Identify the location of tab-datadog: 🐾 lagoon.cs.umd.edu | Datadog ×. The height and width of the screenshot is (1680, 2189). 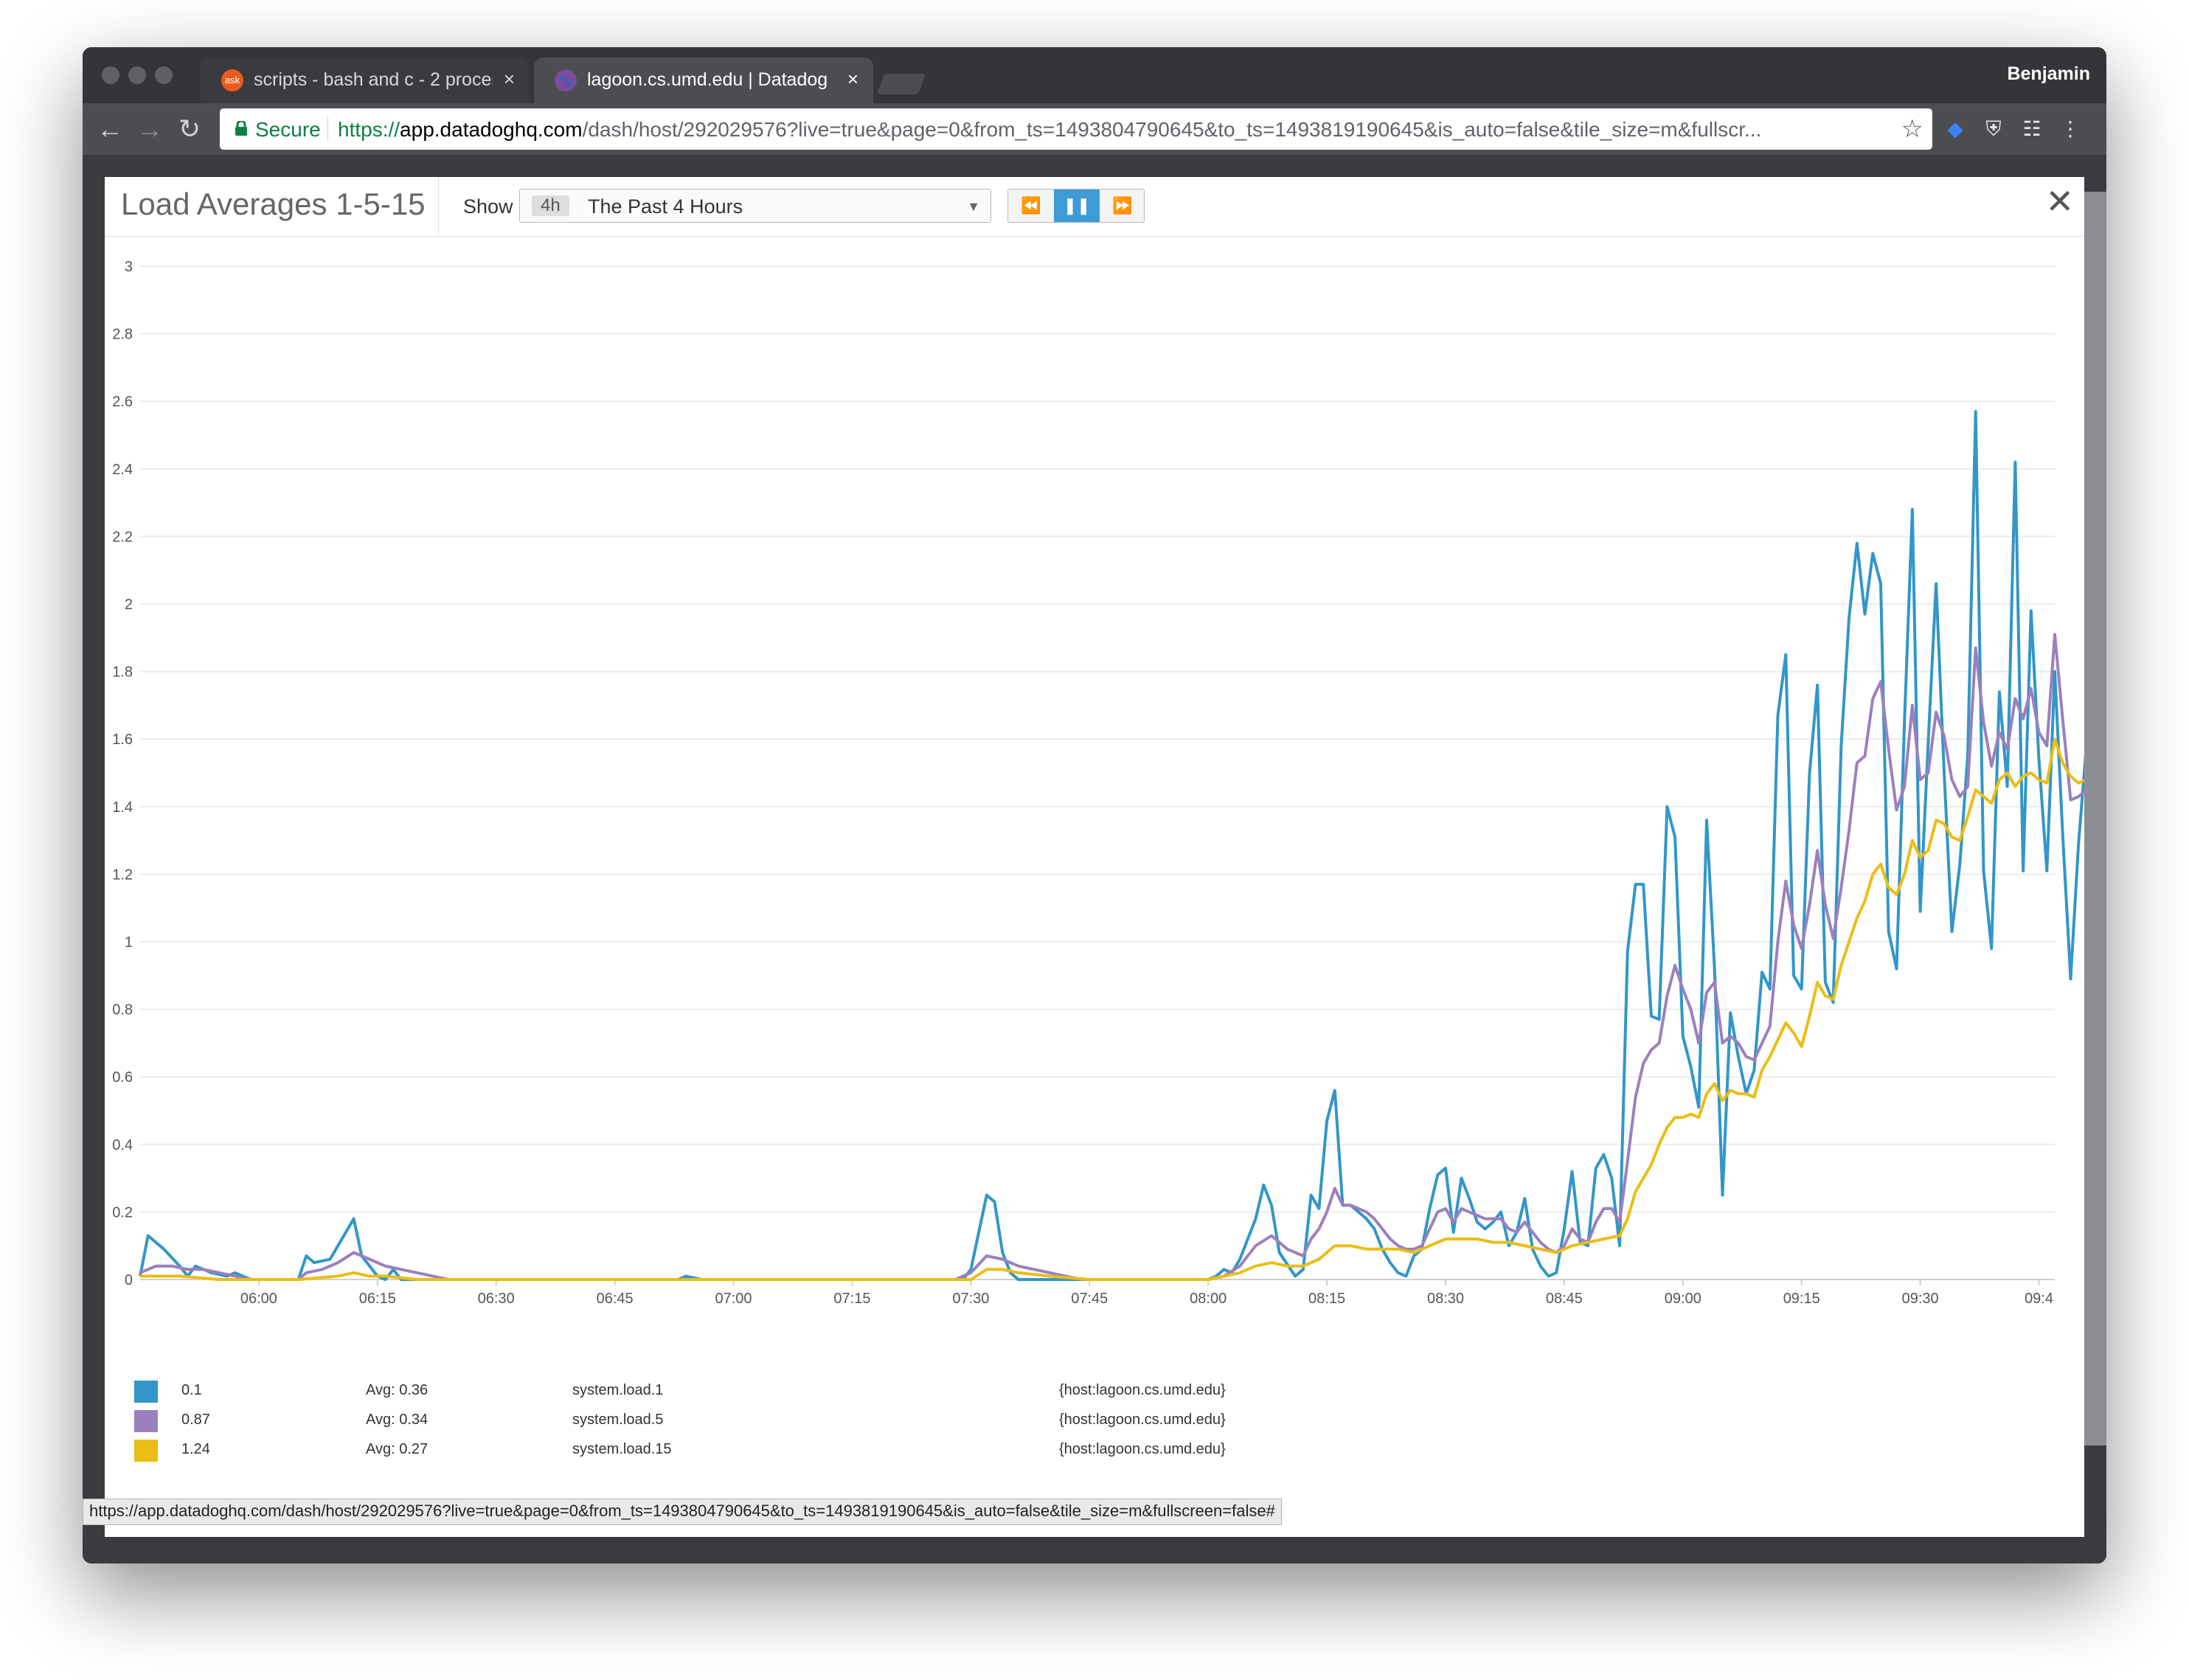
(703, 80).